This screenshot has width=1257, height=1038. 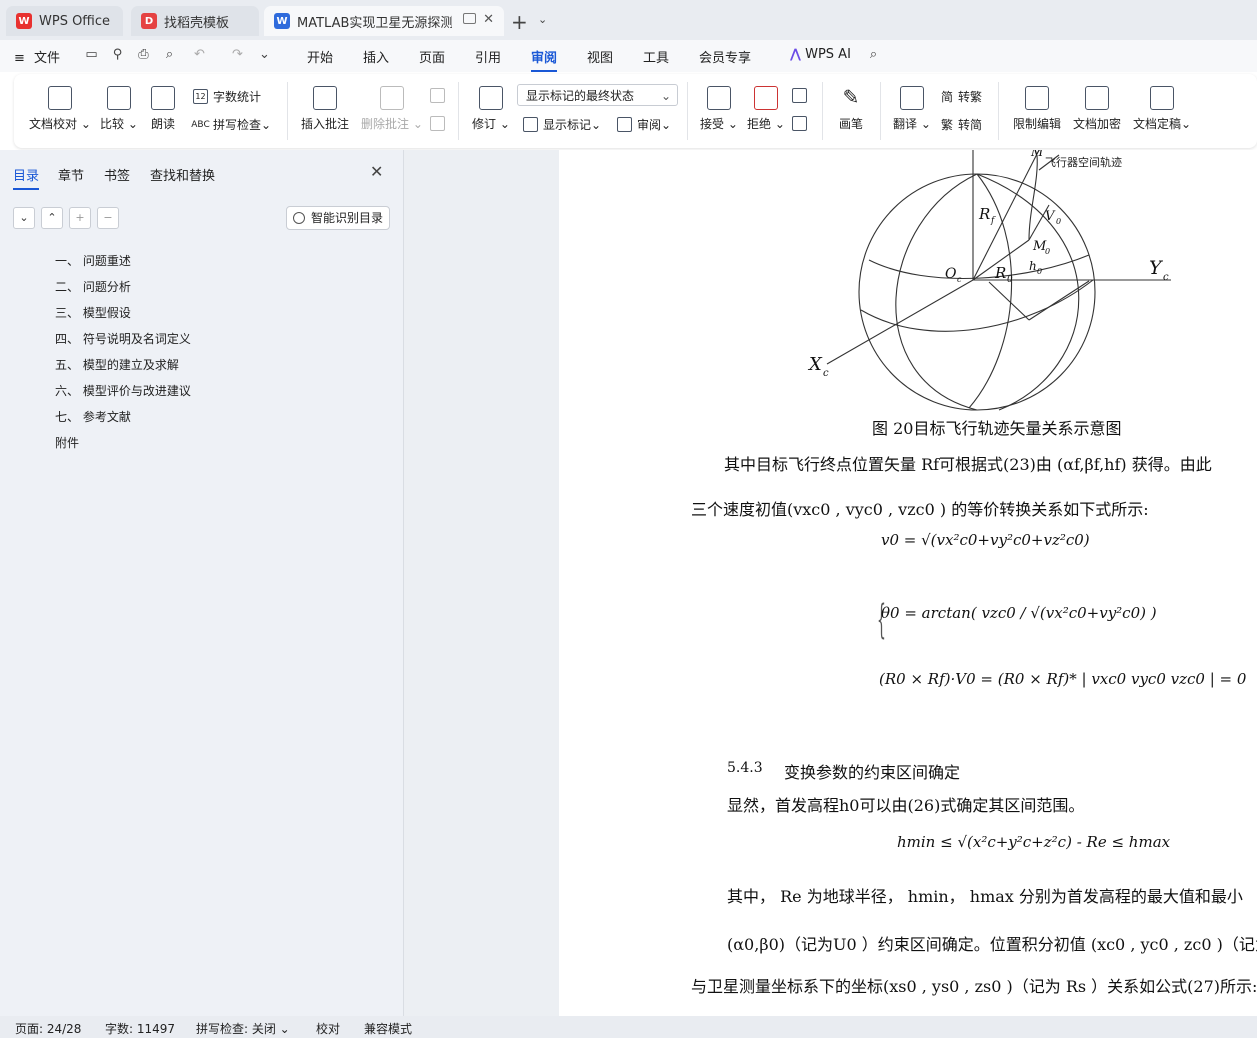 What do you see at coordinates (1083, 162) in the screenshot?
I see `label-trajectory: 飞行器空间轨迹` at bounding box center [1083, 162].